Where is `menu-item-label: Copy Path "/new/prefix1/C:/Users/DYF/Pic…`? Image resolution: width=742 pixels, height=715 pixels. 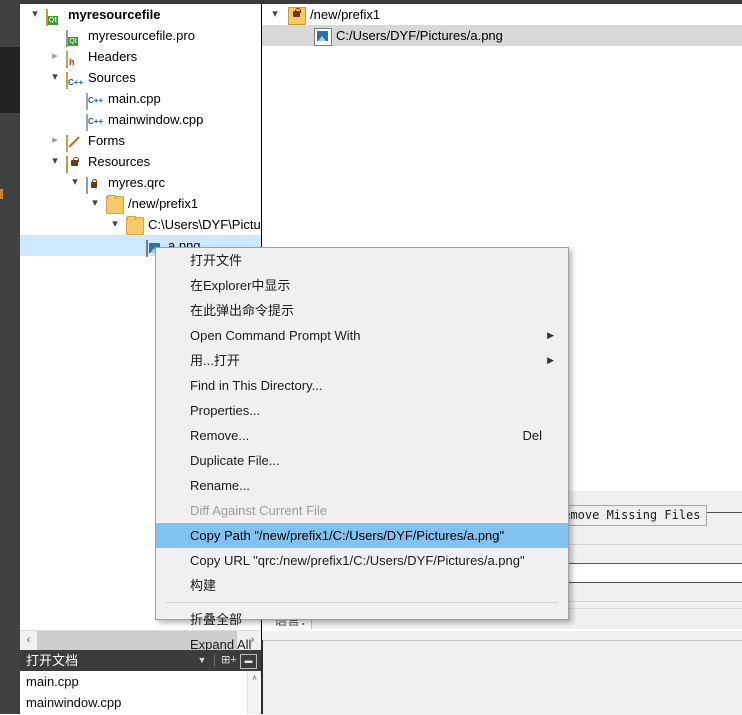
menu-item-label: Copy Path "/new/prefix1/C:/Users/DYF/Pic… is located at coordinates (347, 535).